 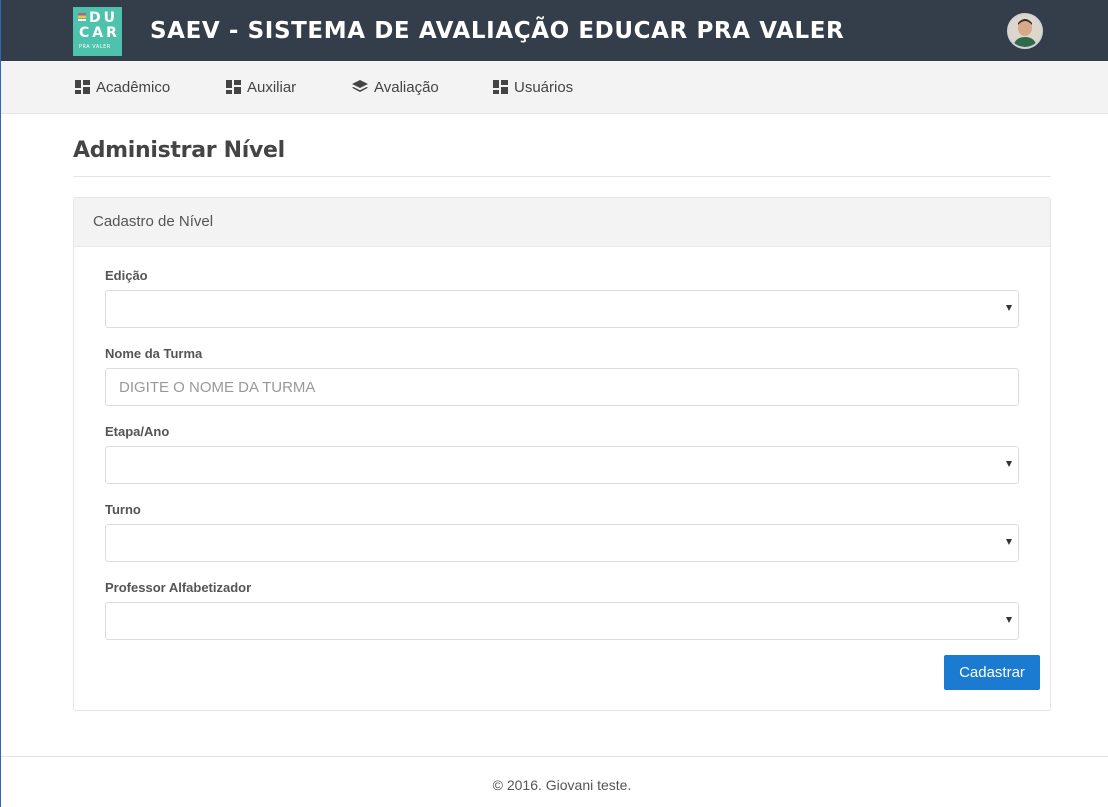 I want to click on turma-input, so click(x=562, y=387).